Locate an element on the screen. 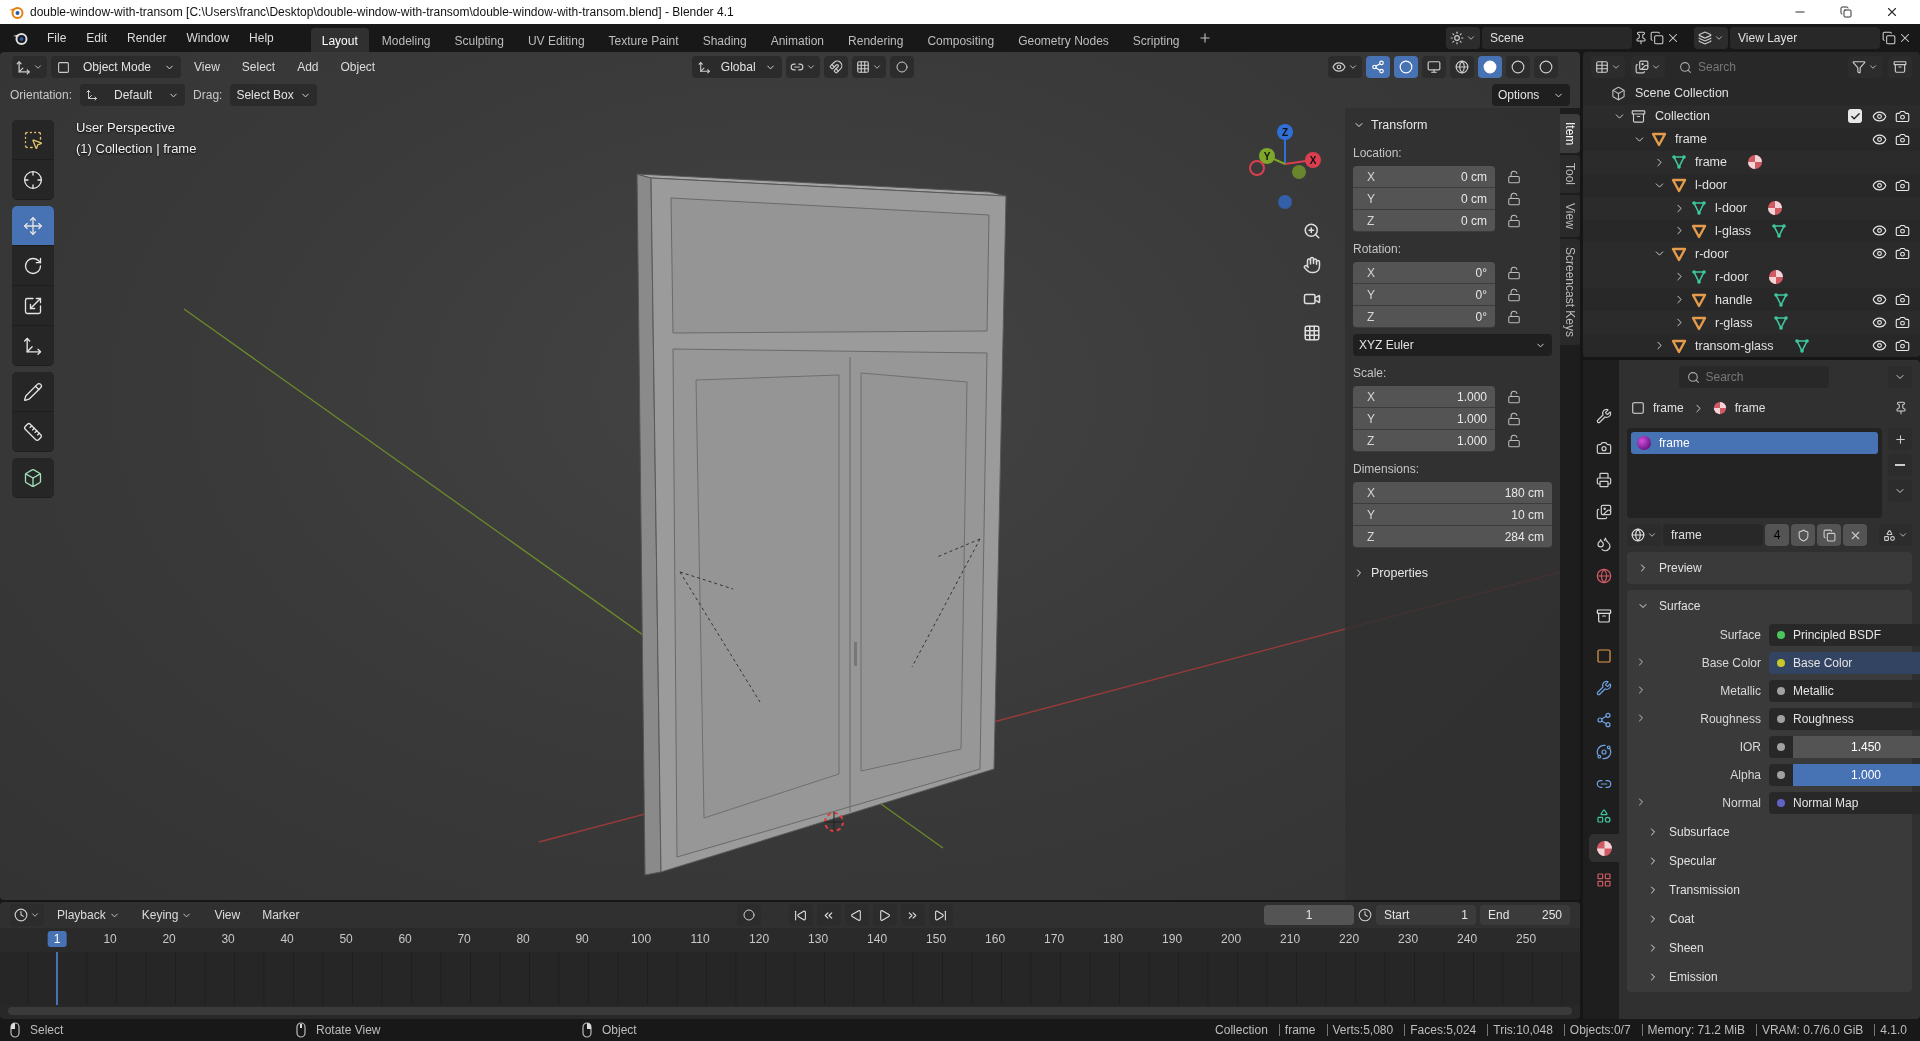 The width and height of the screenshot is (1920, 1041). socket-link-field: Normal Map is located at coordinates (1844, 803).